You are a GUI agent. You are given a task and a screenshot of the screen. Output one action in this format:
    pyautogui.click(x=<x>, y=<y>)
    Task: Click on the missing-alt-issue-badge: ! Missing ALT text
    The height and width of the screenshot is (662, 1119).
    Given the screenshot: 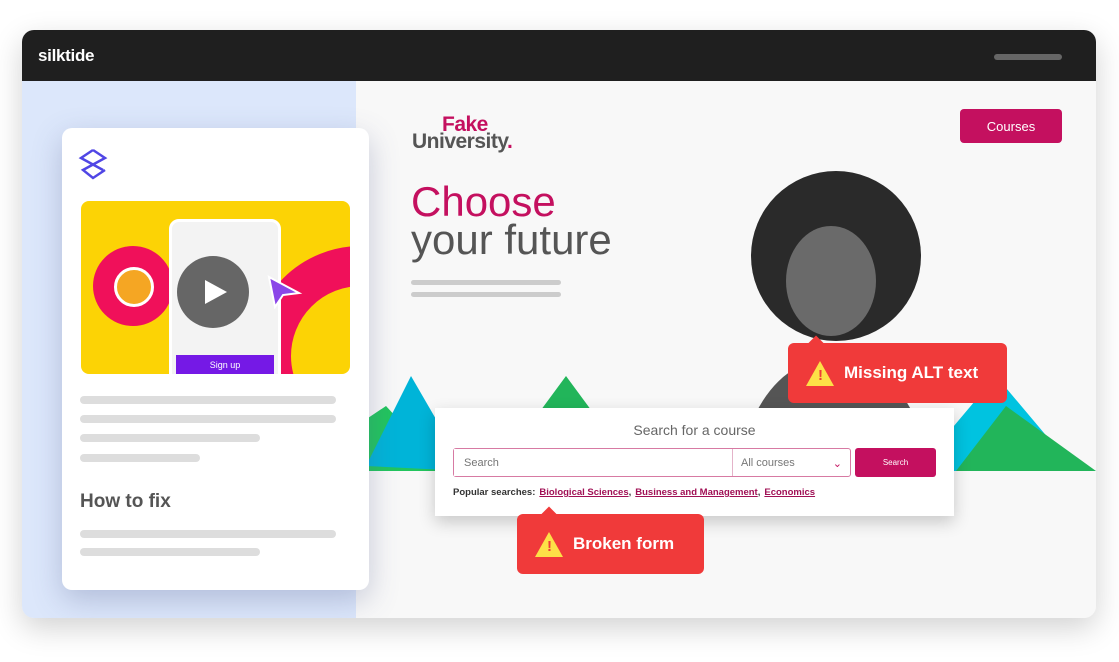 What is the action you would take?
    pyautogui.click(x=897, y=373)
    